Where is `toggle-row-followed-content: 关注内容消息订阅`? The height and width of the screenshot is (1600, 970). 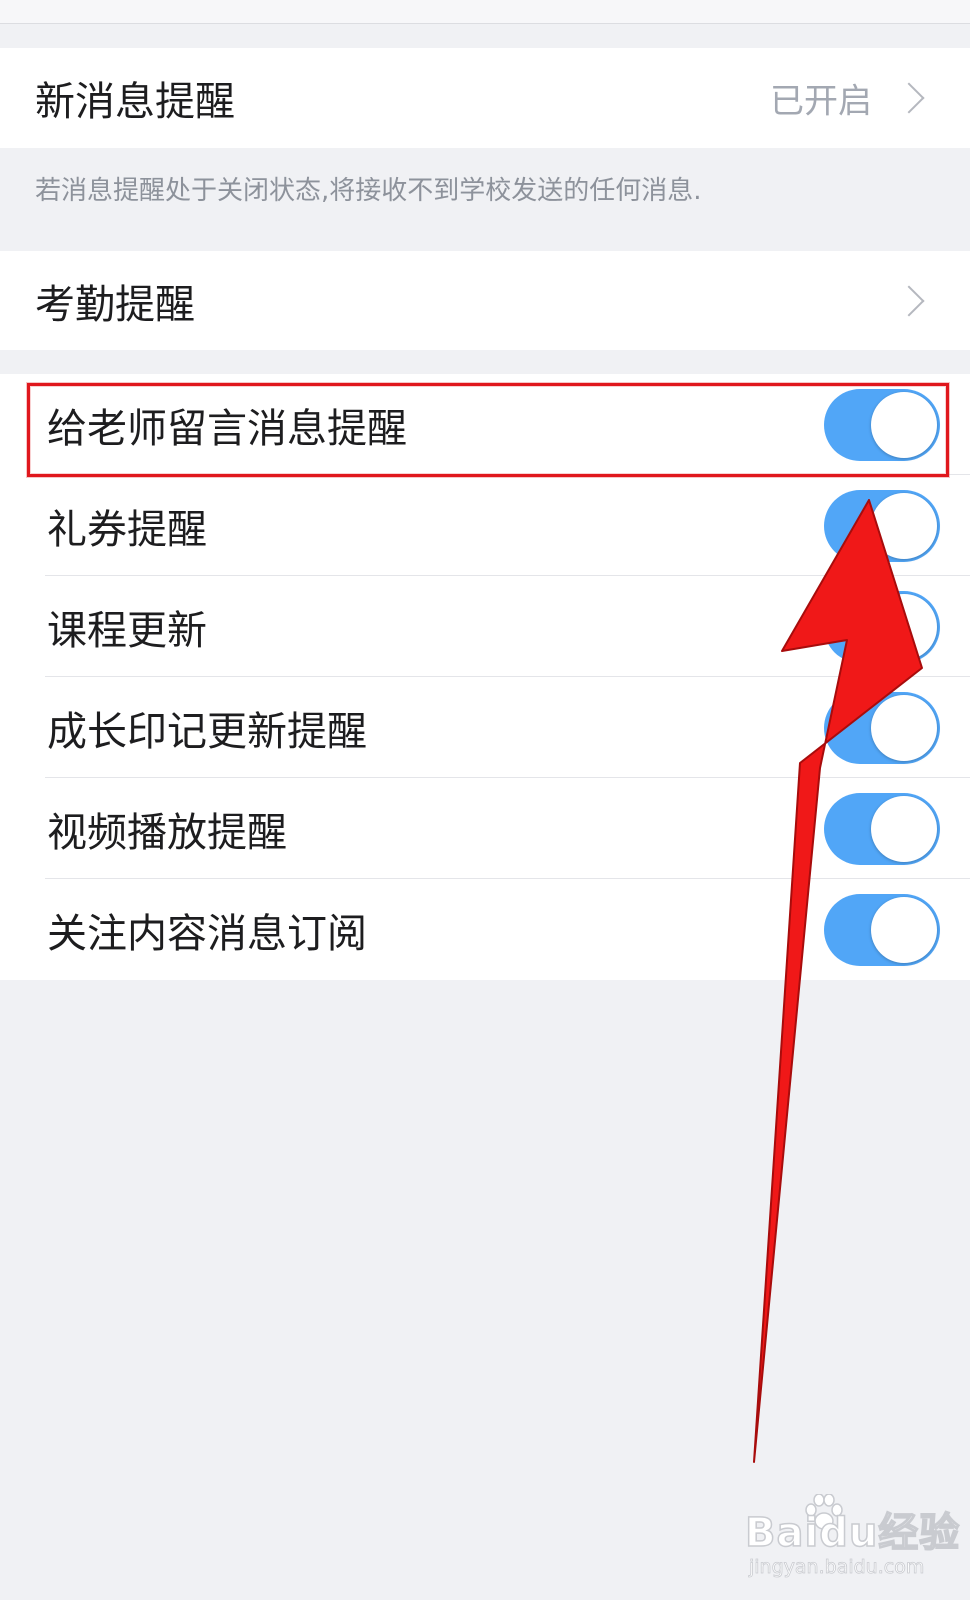 toggle-row-followed-content: 关注内容消息订阅 is located at coordinates (485, 929).